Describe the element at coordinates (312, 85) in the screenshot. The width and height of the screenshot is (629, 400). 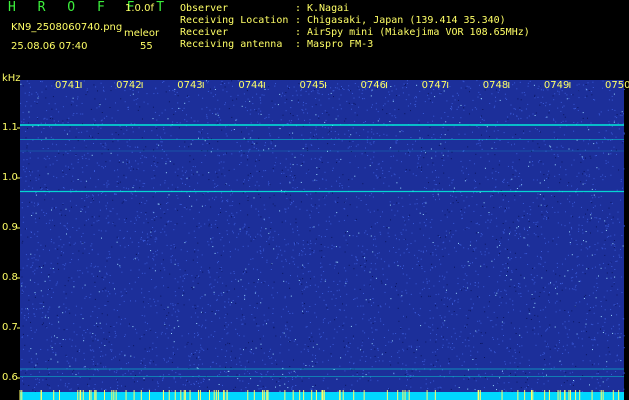
I see `time-tick-label: 0745` at that location.